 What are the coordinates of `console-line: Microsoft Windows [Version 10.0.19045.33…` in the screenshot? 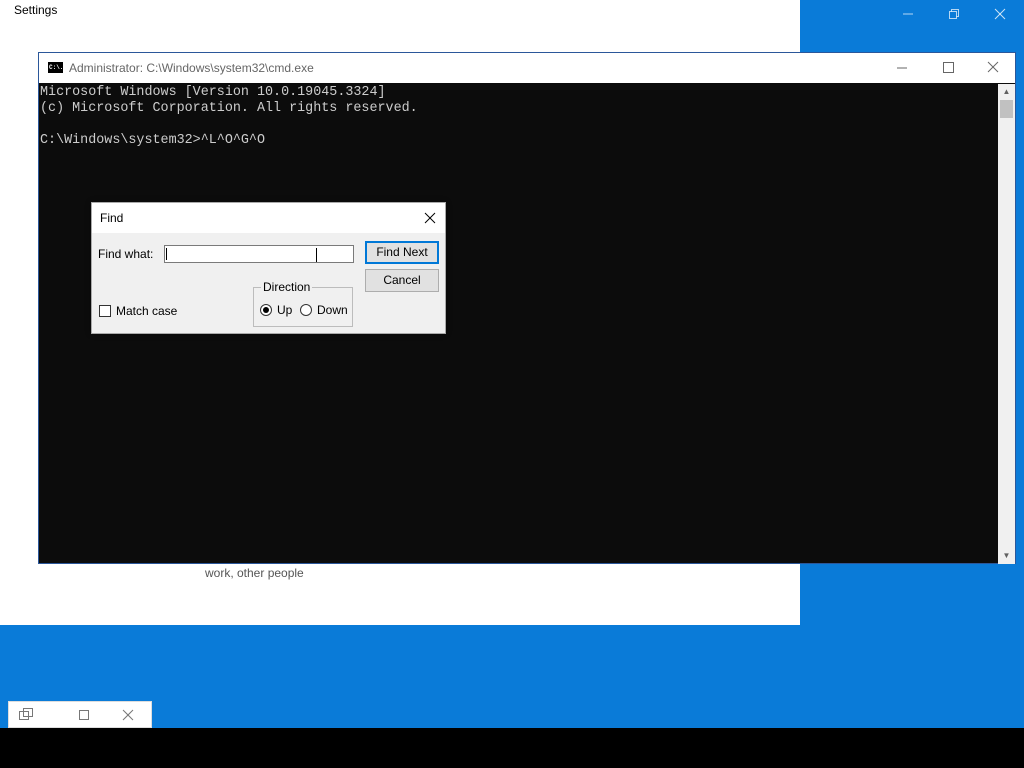 It's located at (213, 92).